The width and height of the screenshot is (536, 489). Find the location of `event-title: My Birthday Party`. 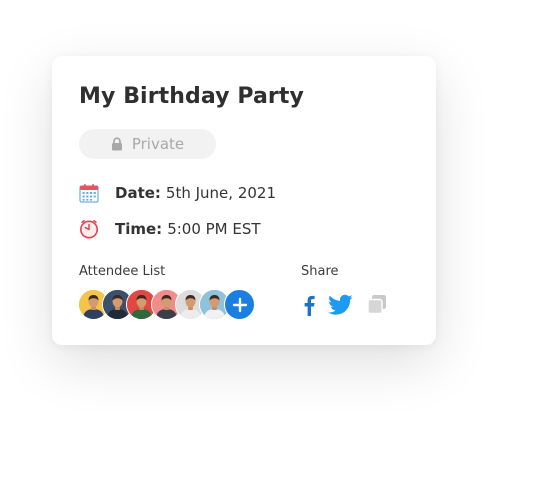

event-title: My Birthday Party is located at coordinates (191, 96).